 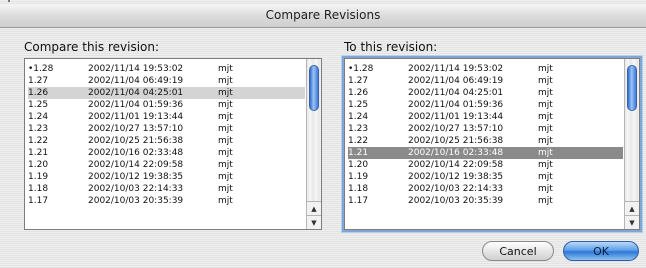 I want to click on title-bar: Compare Revisions, so click(x=323, y=16).